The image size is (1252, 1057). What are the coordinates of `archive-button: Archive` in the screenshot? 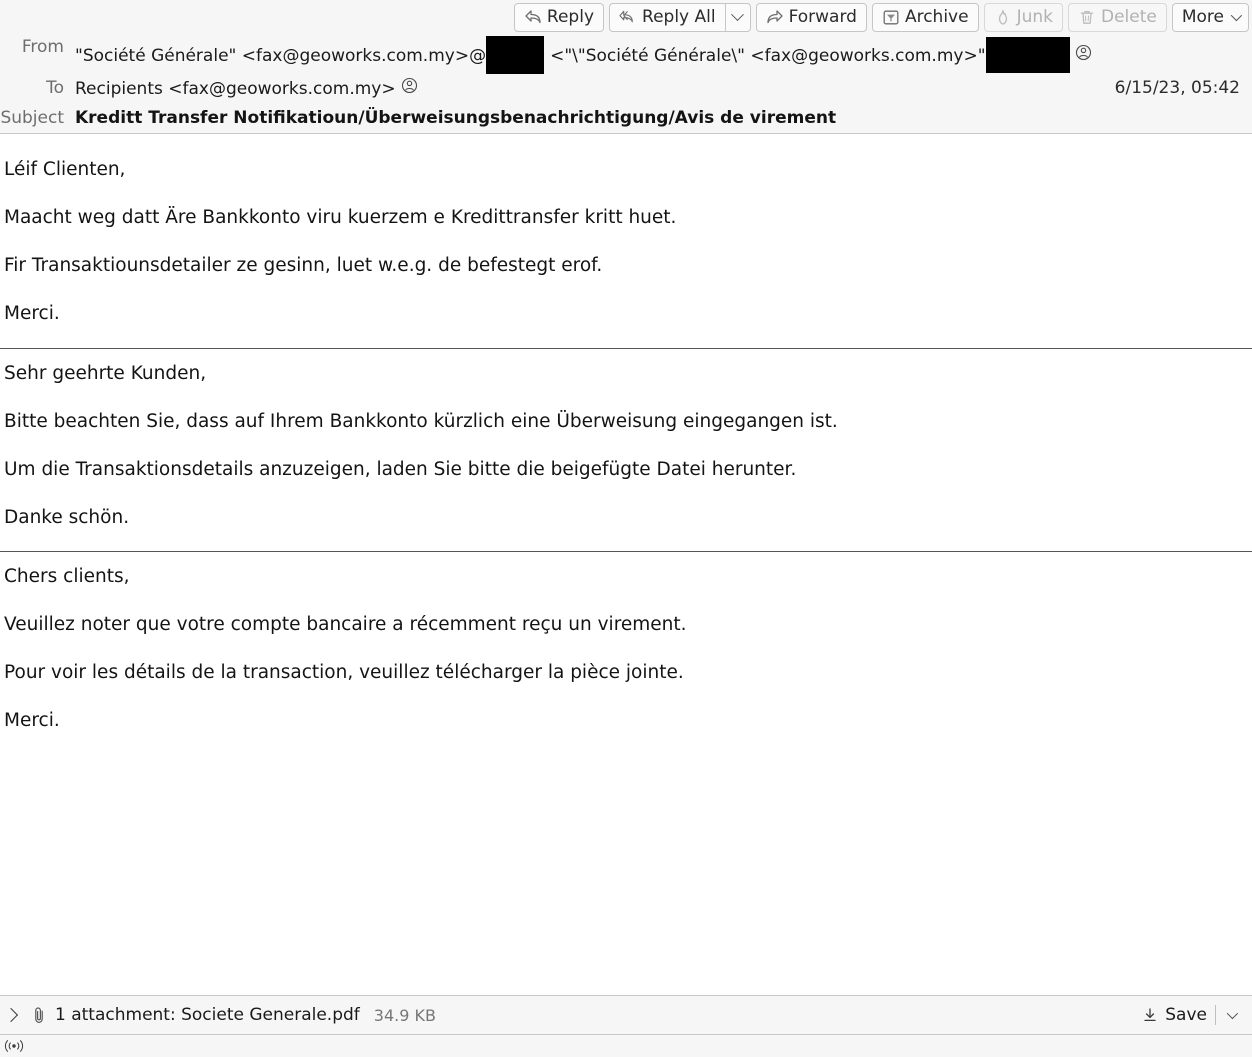 It's located at (925, 17).